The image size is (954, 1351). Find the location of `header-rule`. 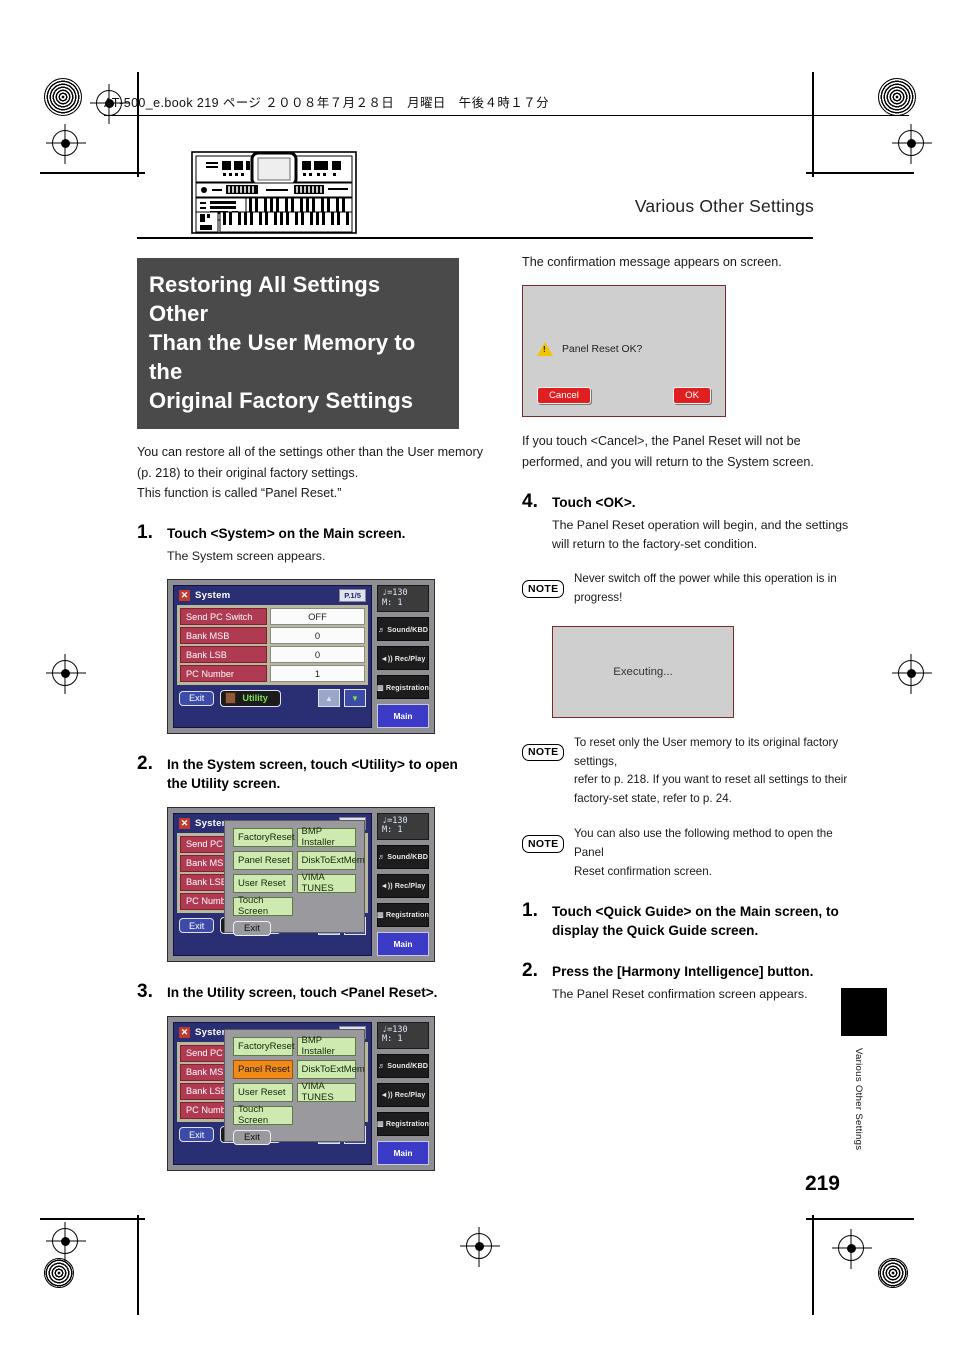

header-rule is located at coordinates (506, 115).